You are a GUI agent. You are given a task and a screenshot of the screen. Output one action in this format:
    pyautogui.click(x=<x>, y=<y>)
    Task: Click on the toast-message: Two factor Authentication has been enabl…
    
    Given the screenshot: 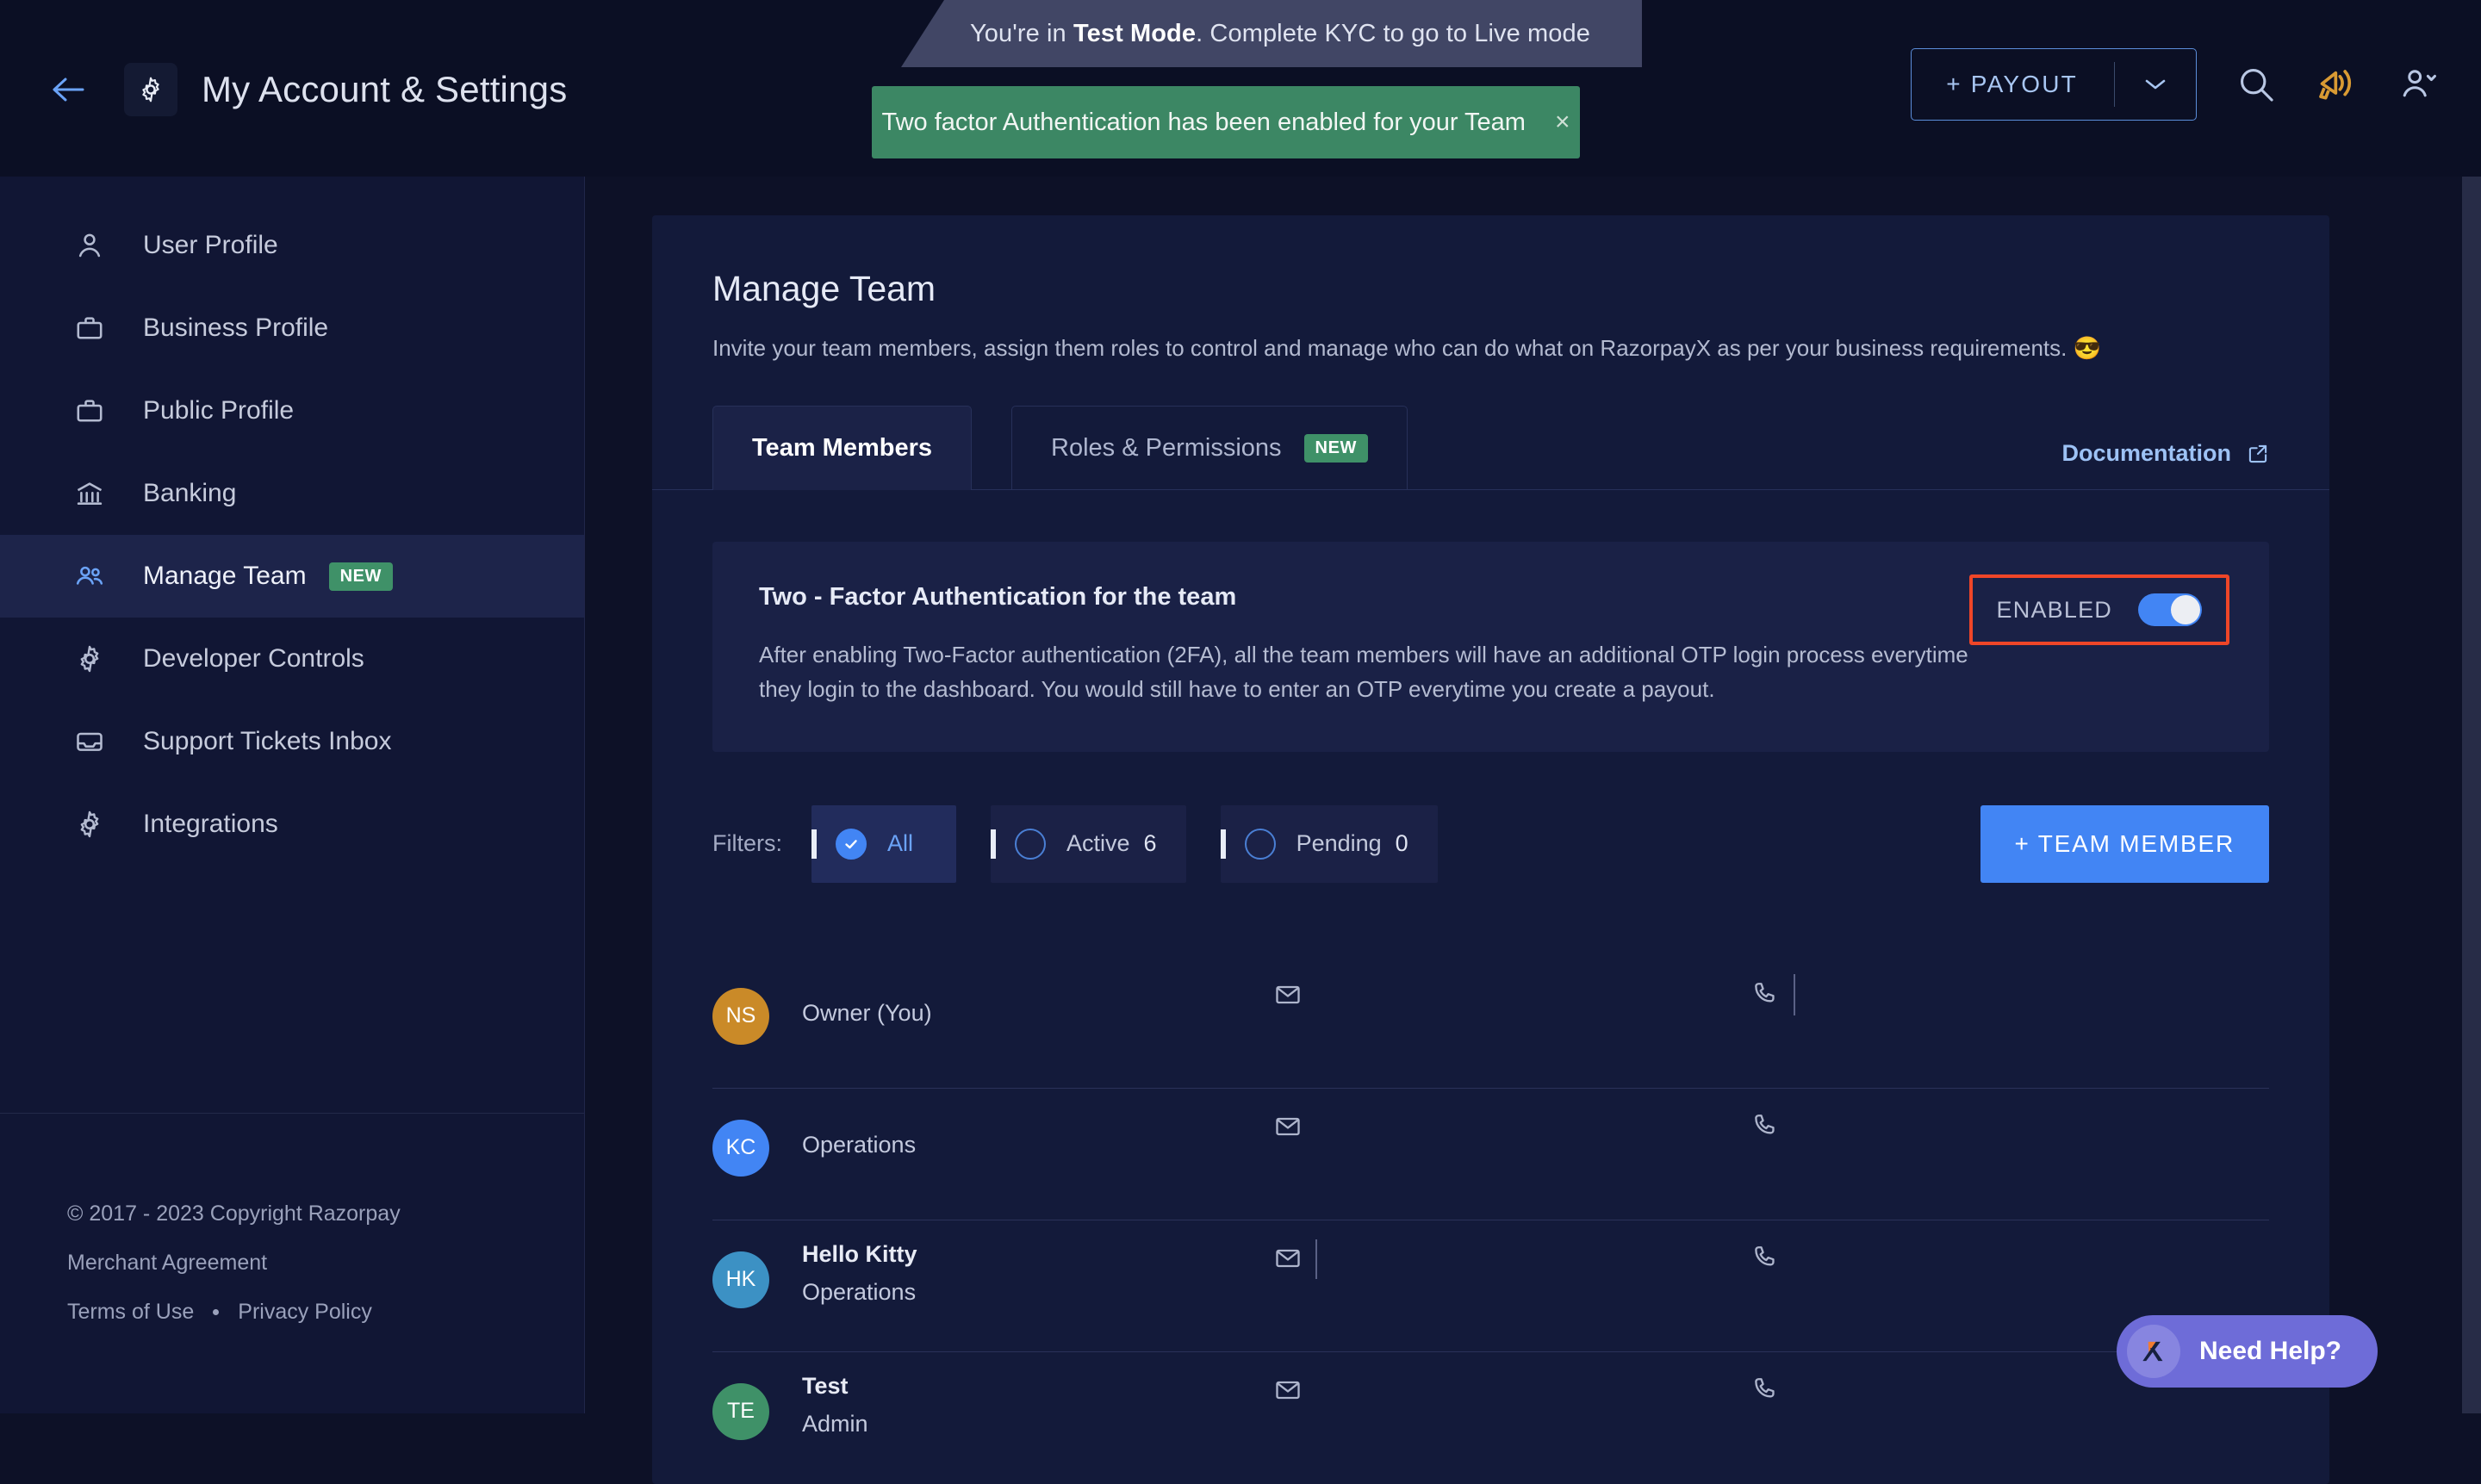 What is the action you would take?
    pyautogui.click(x=1203, y=123)
    